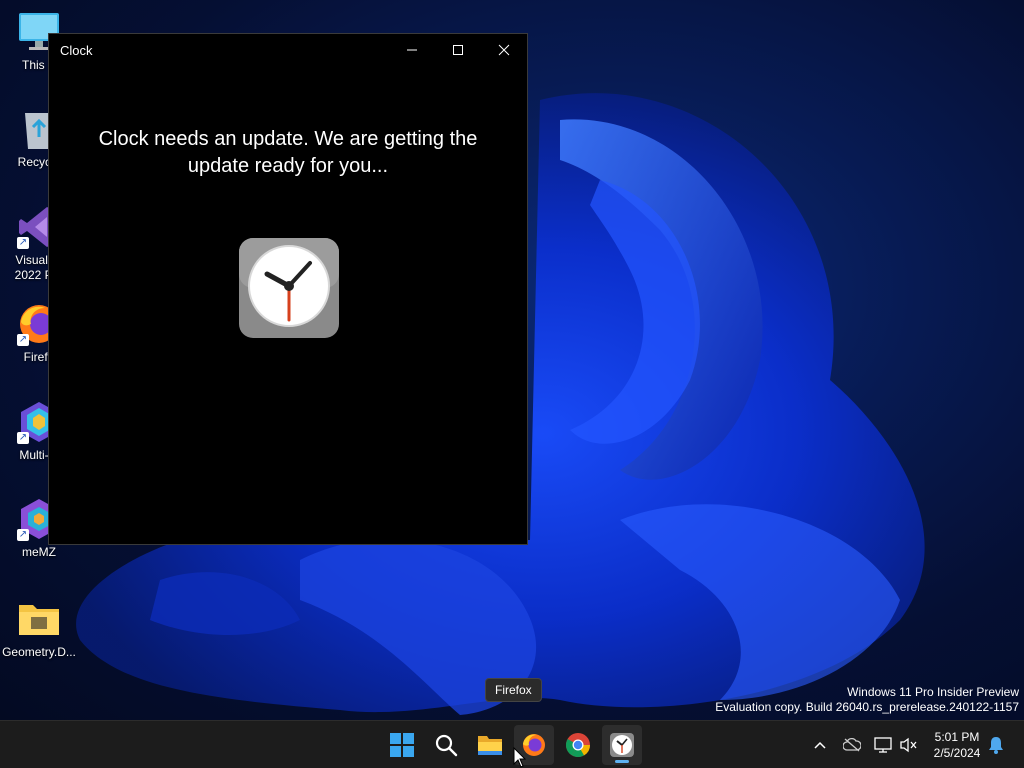 This screenshot has width=1024, height=768. I want to click on close-button, so click(504, 50).